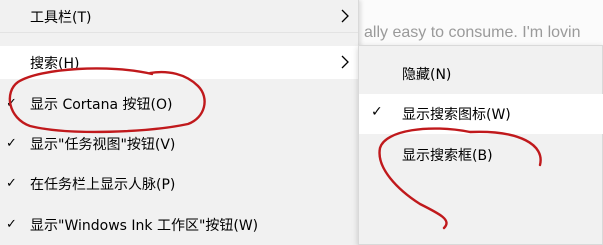  I want to click on submenu-item-label: 显示搜索图标(W), so click(456, 115).